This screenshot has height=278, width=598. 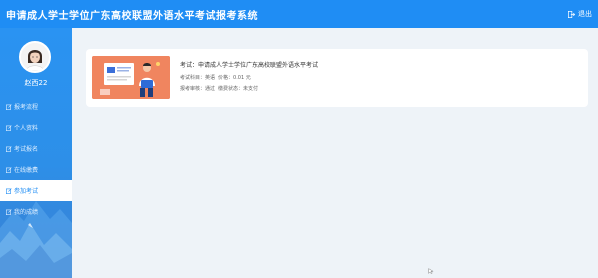 I want to click on sidebar: 赵西22 报考流程 个人资料 考试报名 在线缴费 参加考试 我的成绩, so click(x=36, y=153).